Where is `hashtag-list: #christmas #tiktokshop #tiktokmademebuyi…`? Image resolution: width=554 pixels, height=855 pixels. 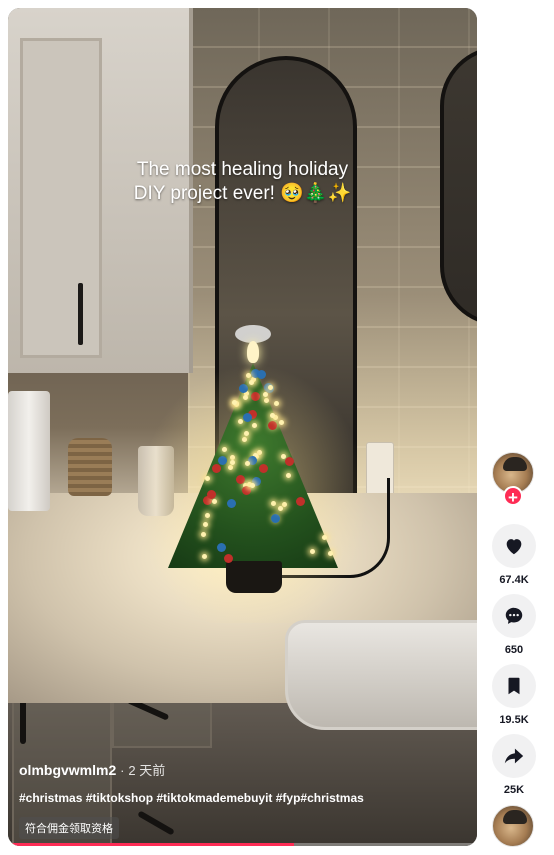
hashtag-list: #christmas #tiktokshop #tiktokmademebuyi… is located at coordinates (191, 798).